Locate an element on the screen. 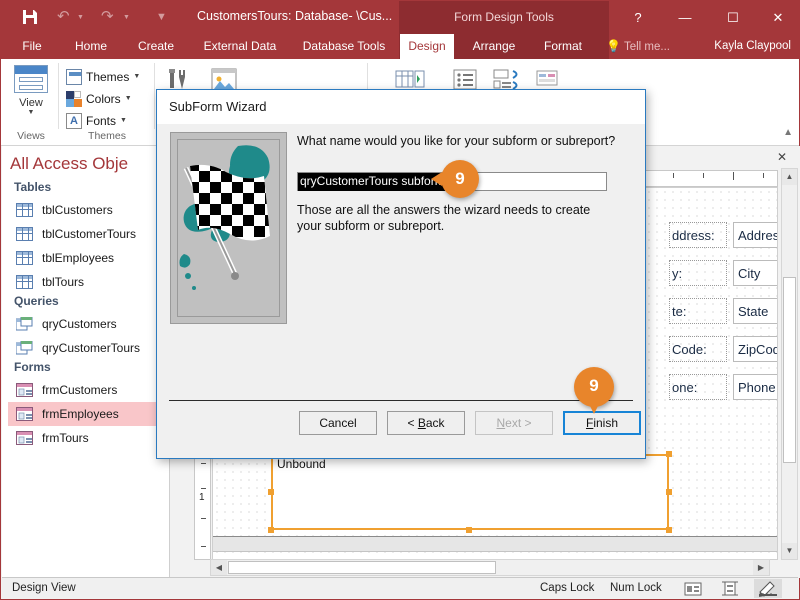 Image resolution: width=800 pixels, height=600 pixels. redo-icon: ↷ is located at coordinates (107, 17).